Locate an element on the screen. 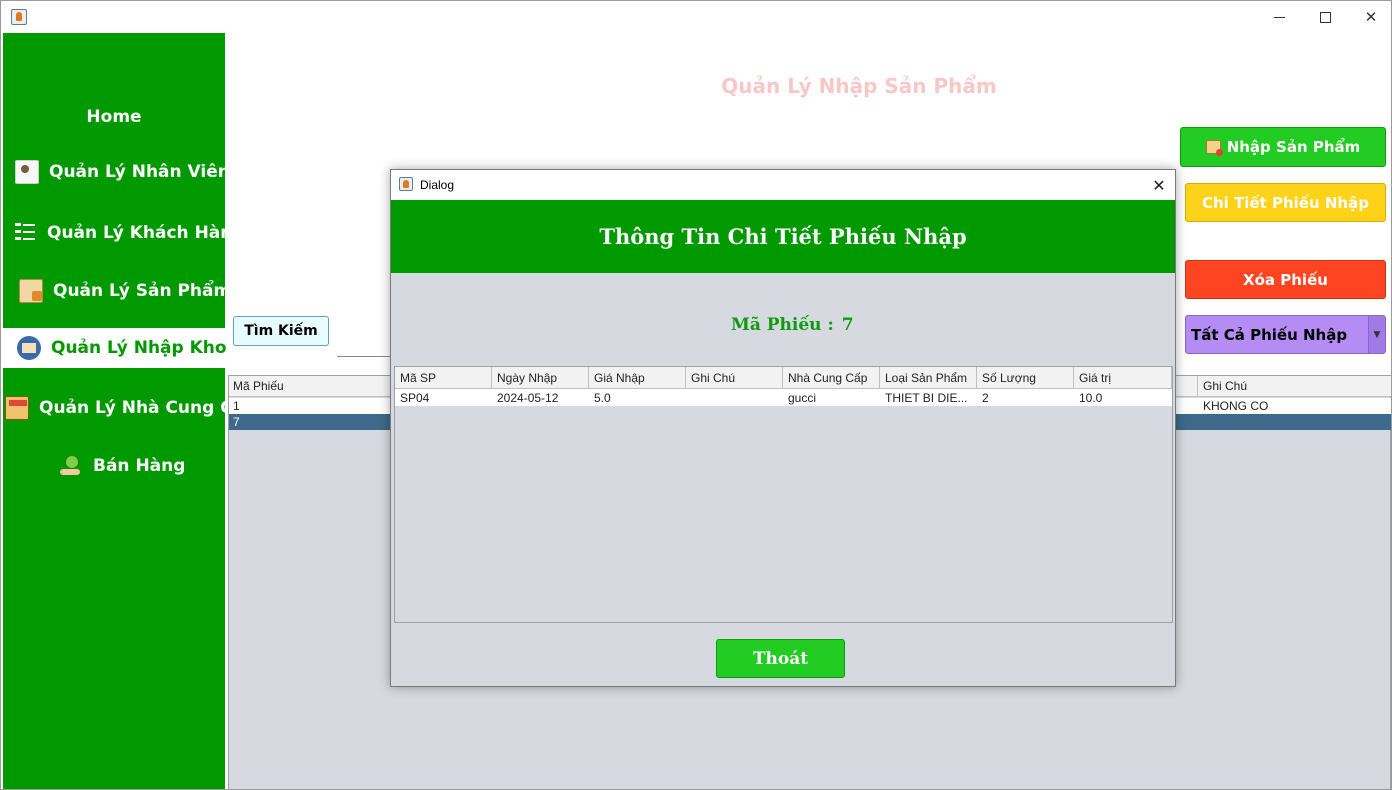 The height and width of the screenshot is (790, 1392). column-header-loai-san-pham: Loại Sản Phẩm is located at coordinates (928, 377).